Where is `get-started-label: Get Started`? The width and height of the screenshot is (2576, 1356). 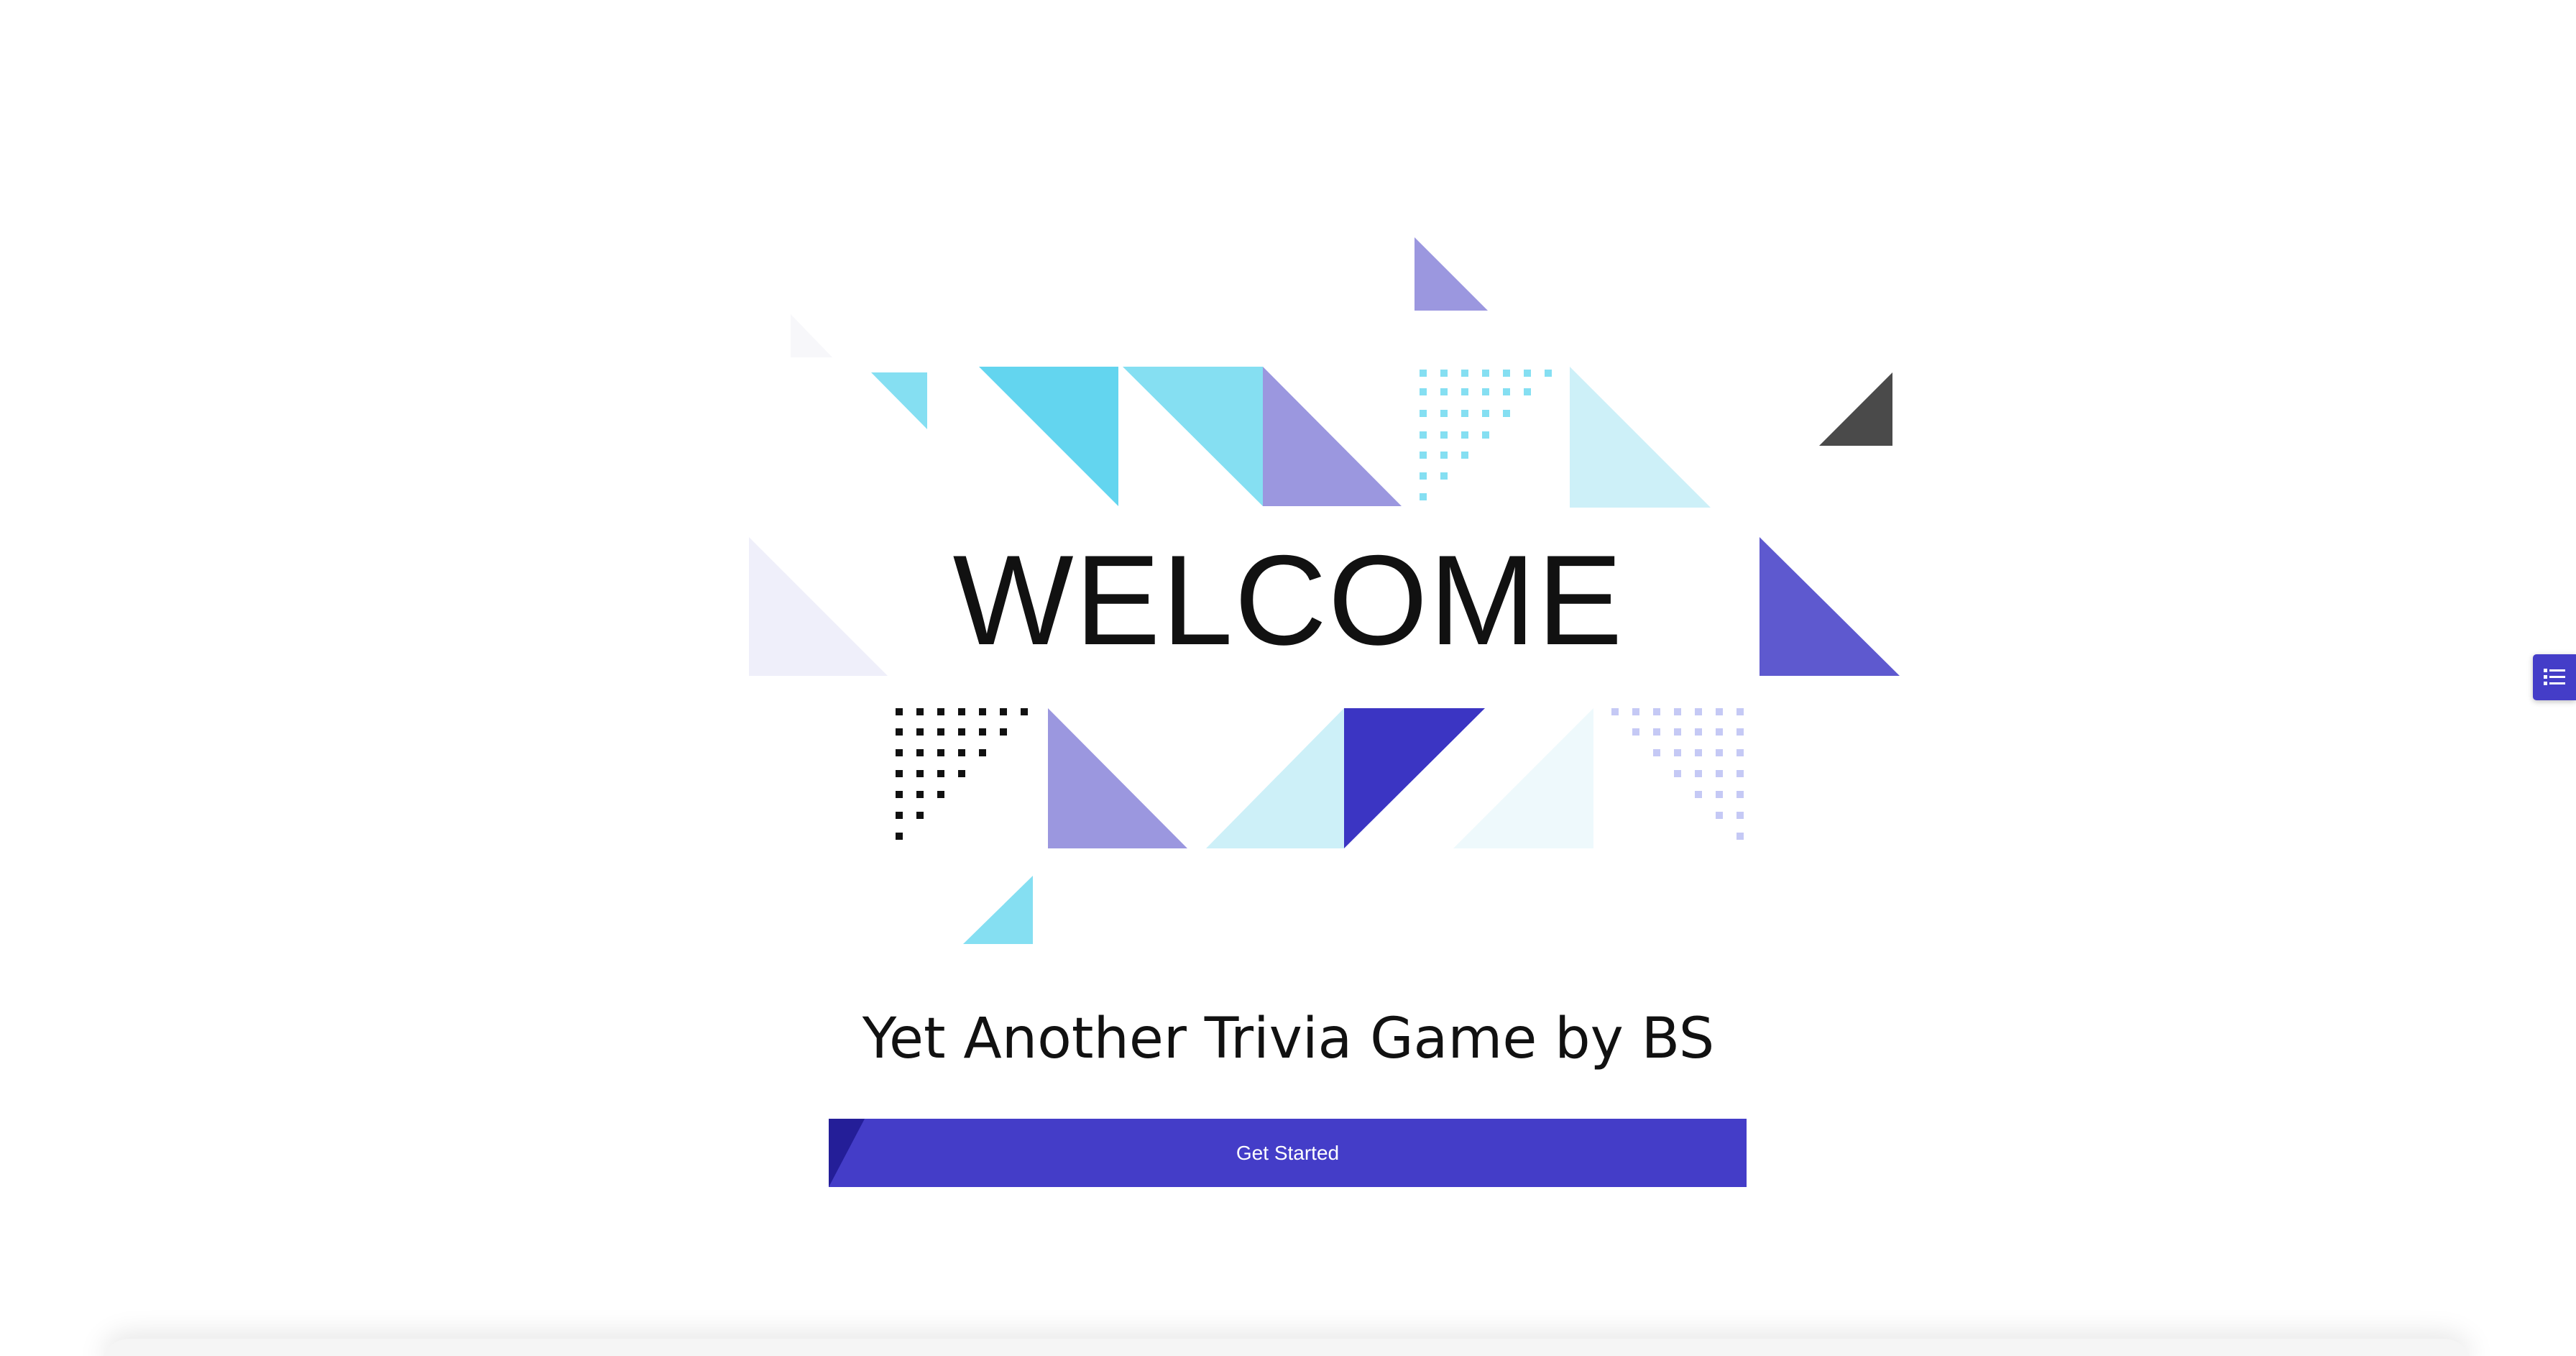 get-started-label: Get Started is located at coordinates (1288, 1153).